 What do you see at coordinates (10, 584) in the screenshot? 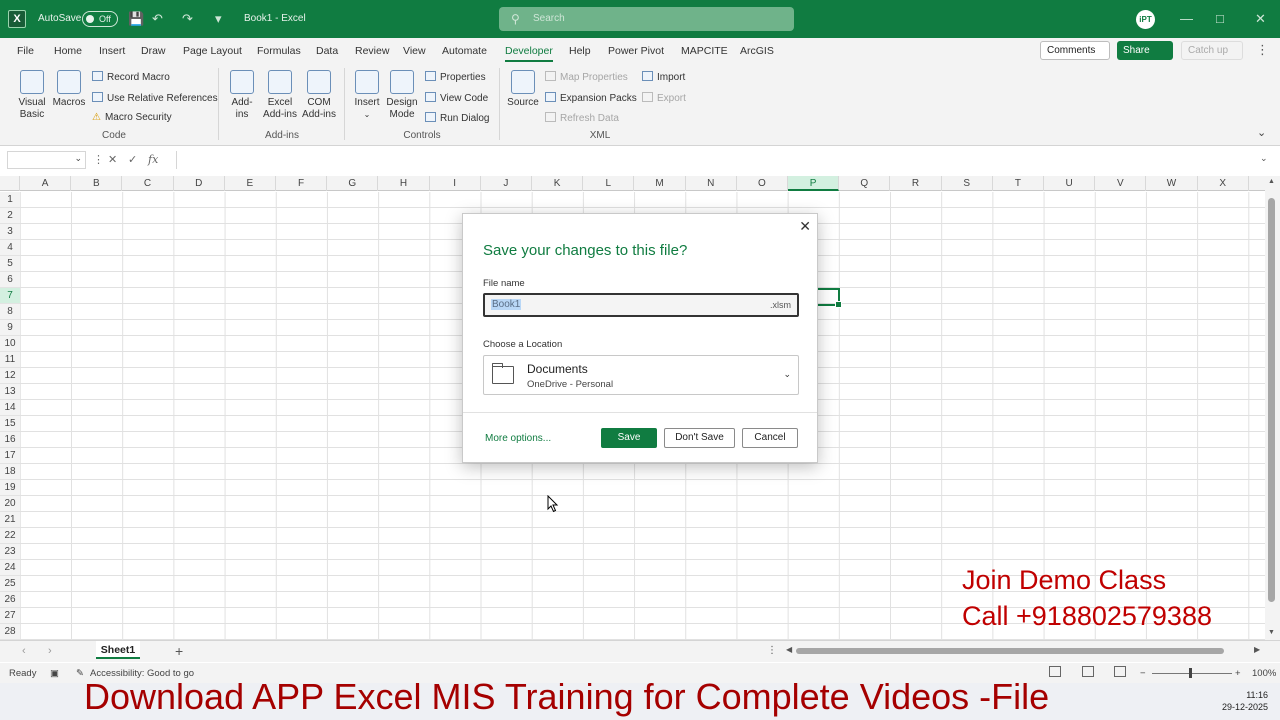
I see `row-header-25: 25` at bounding box center [10, 584].